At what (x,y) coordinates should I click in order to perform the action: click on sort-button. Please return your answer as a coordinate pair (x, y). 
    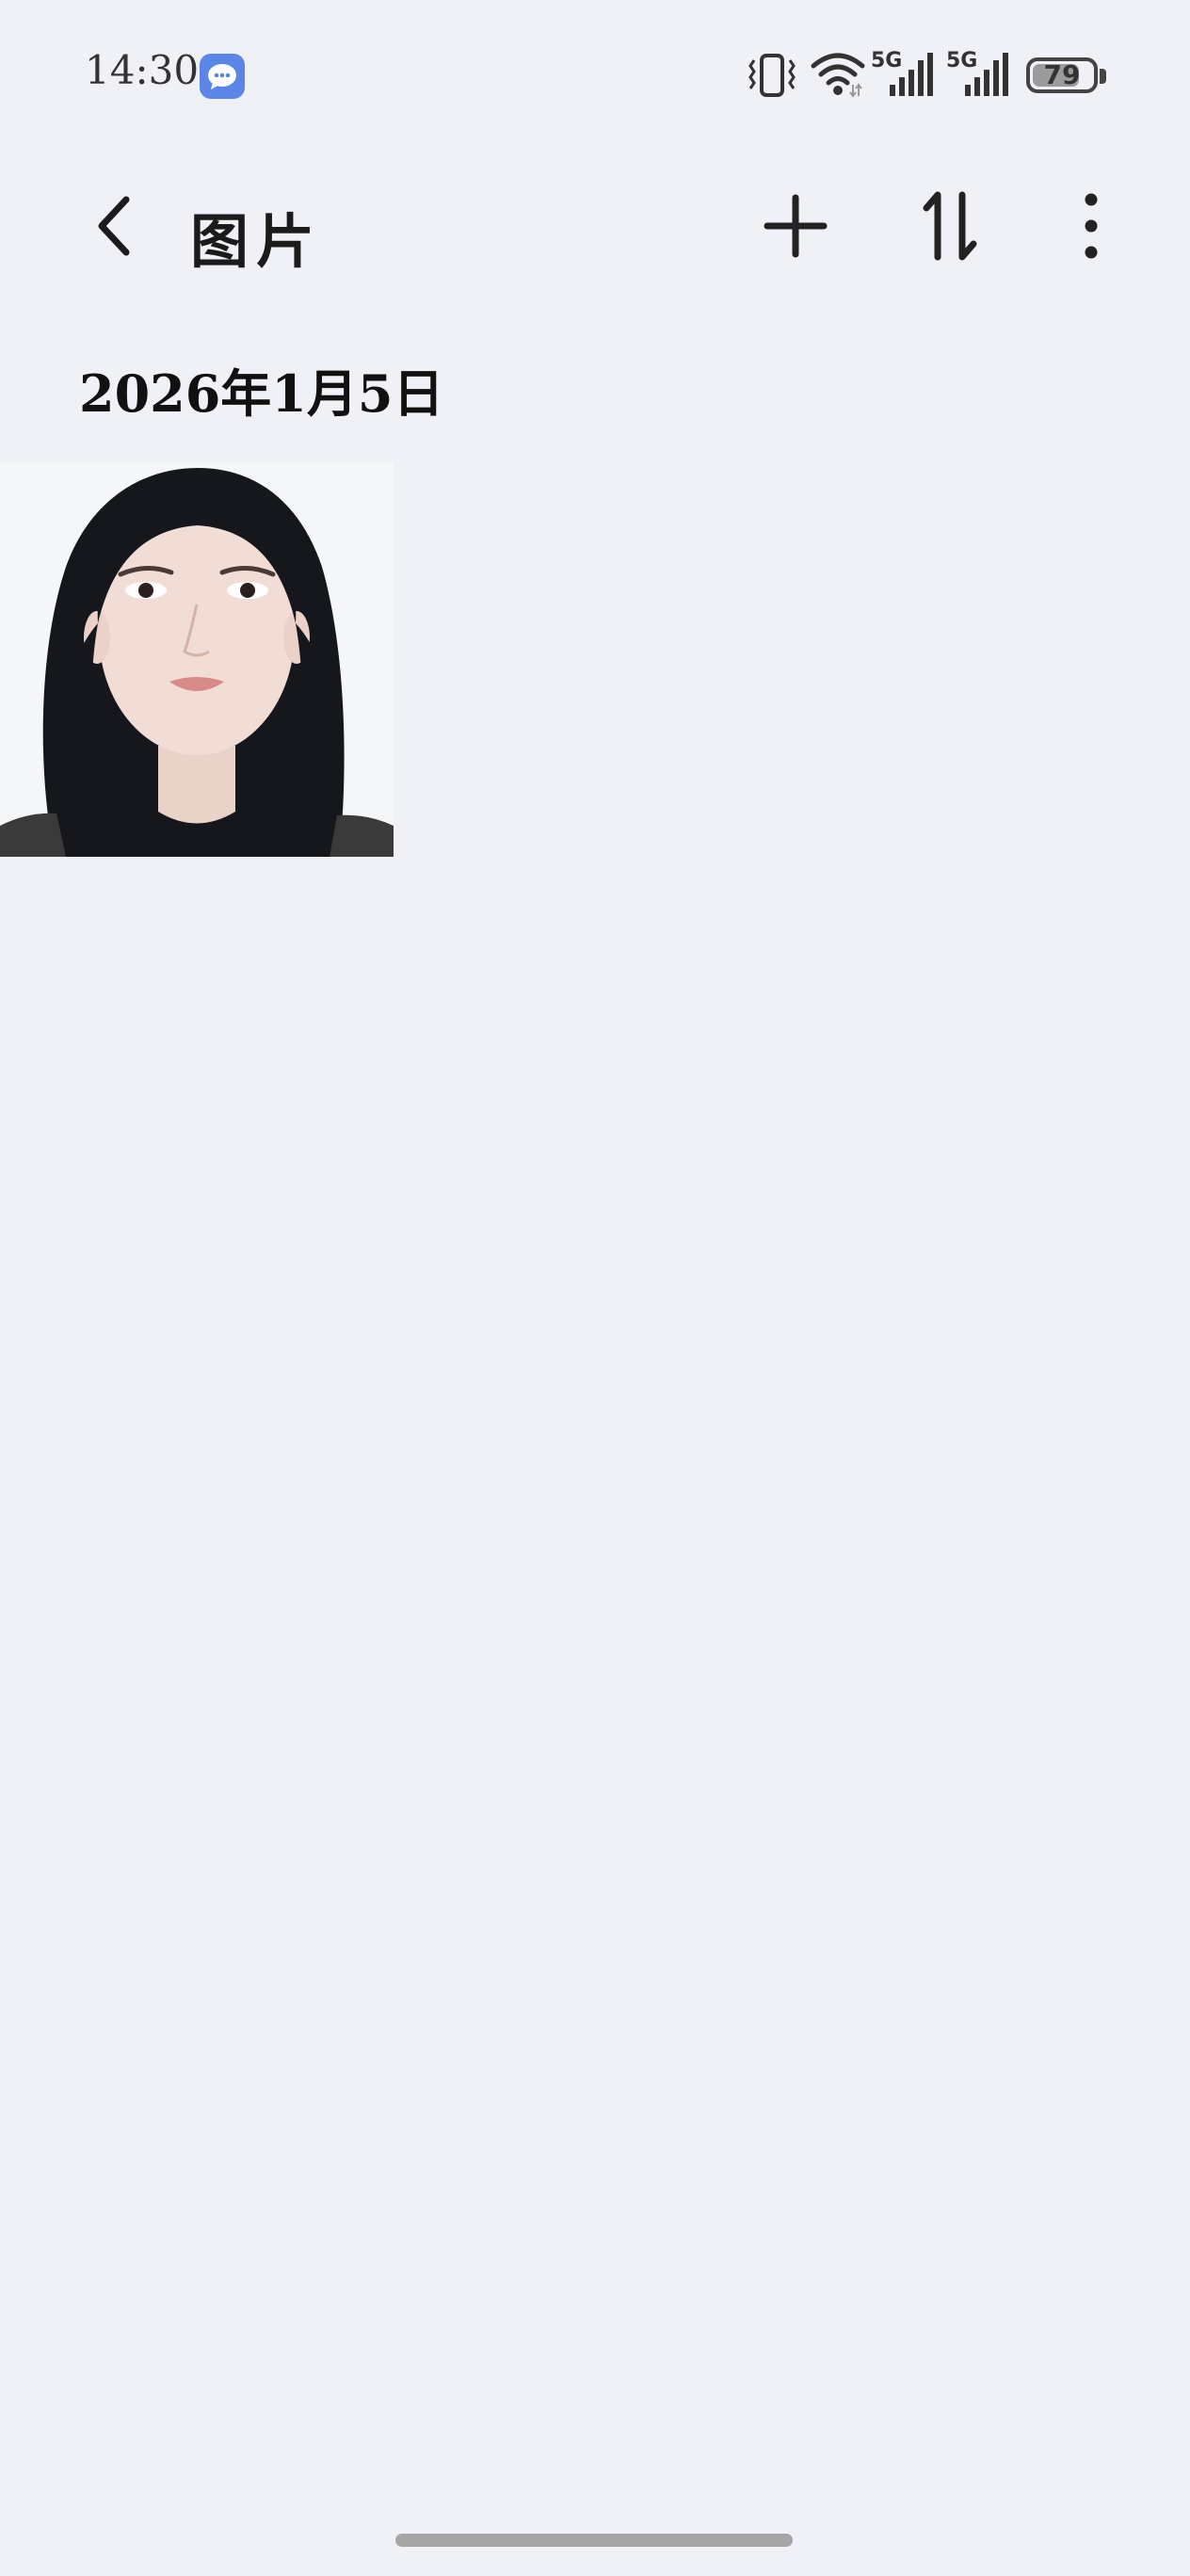
    Looking at the image, I should click on (951, 226).